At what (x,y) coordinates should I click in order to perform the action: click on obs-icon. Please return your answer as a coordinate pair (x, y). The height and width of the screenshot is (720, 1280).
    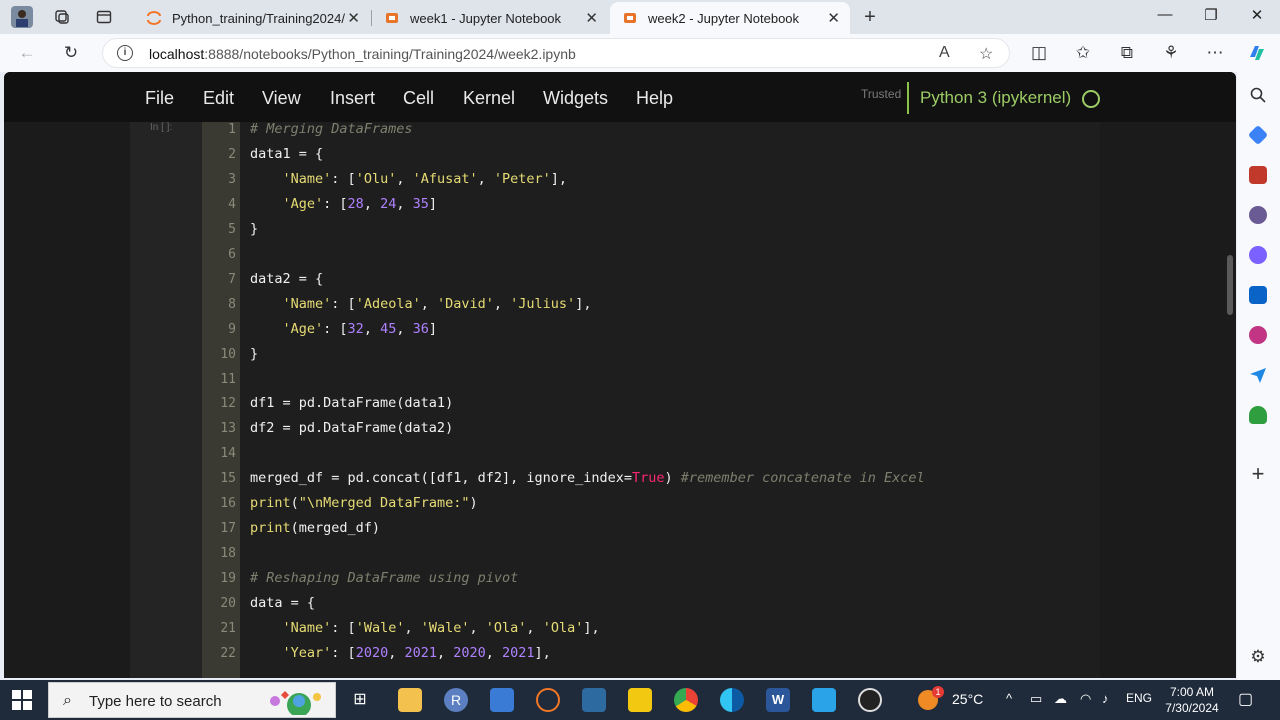
    Looking at the image, I should click on (870, 700).